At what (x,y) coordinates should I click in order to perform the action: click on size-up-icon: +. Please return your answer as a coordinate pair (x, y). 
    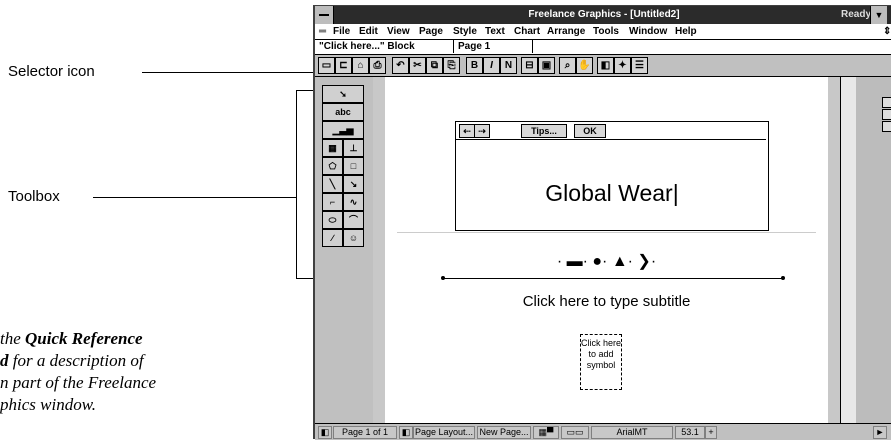
    Looking at the image, I should click on (711, 432).